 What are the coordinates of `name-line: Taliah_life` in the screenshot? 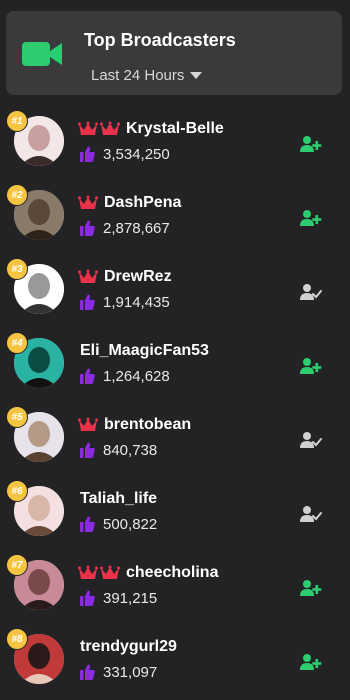 It's located at (117, 499).